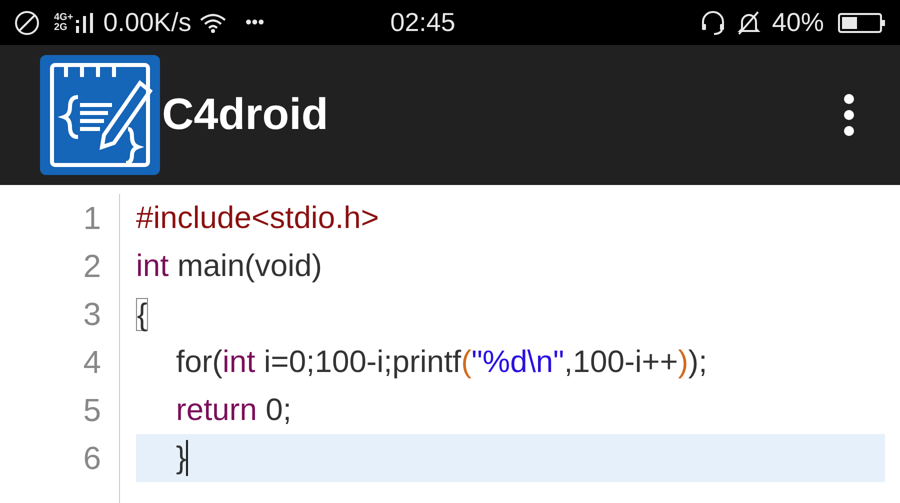 The image size is (900, 503). What do you see at coordinates (187, 458) in the screenshot?
I see `text-cursor` at bounding box center [187, 458].